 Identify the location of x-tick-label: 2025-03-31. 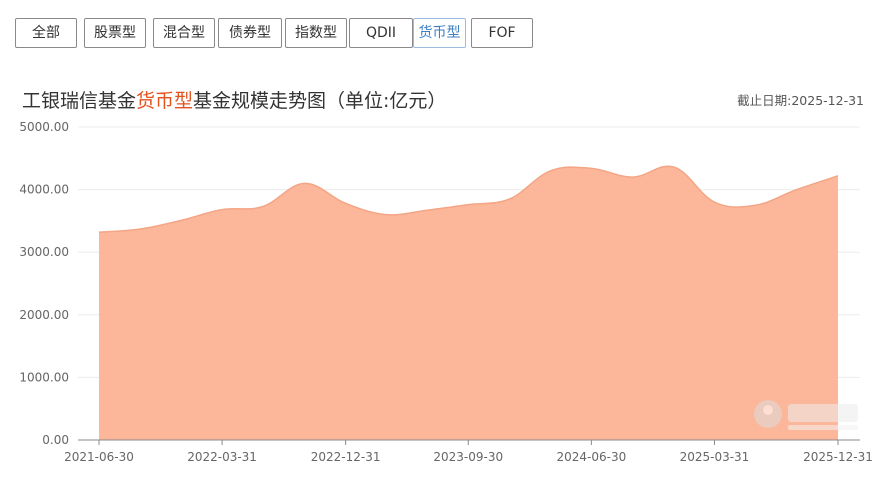
(715, 457).